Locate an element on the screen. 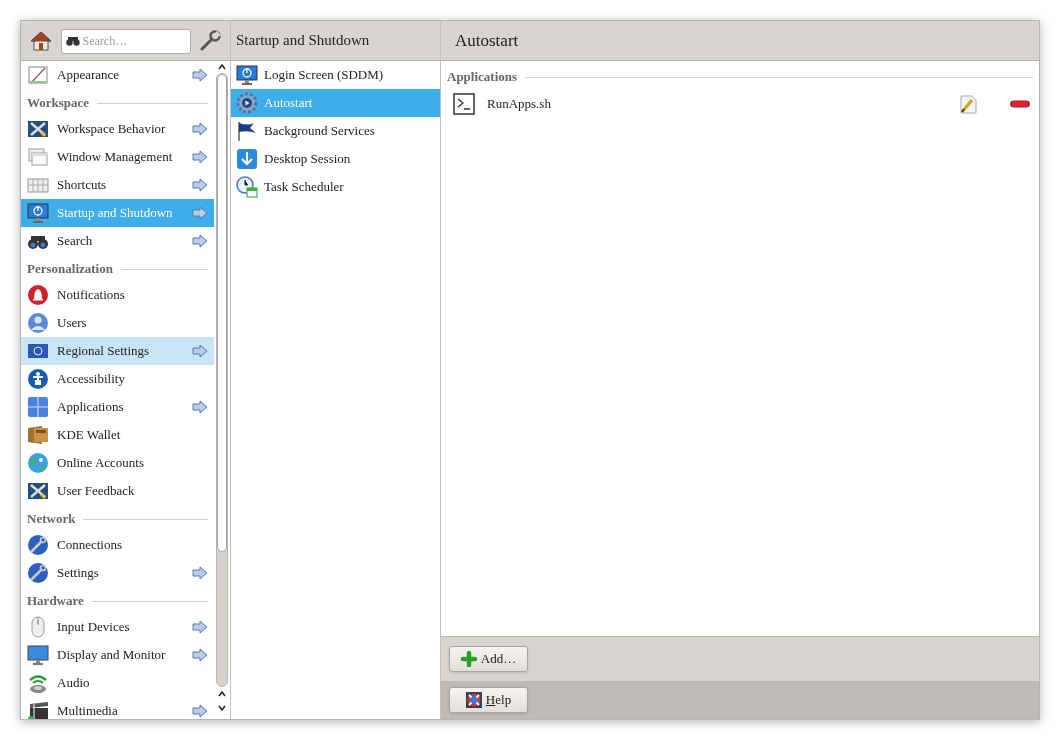 The width and height of the screenshot is (1060, 740). sidebar-item: Audio is located at coordinates (118, 683).